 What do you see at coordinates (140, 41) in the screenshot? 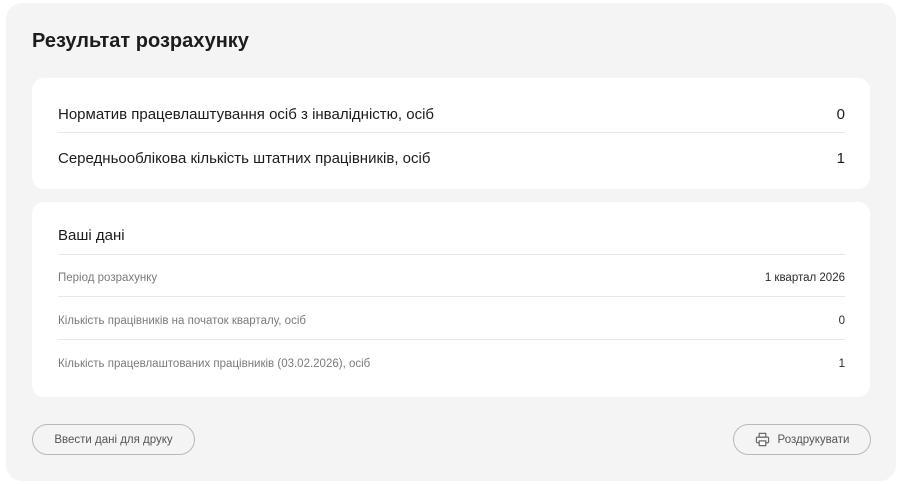
I see `page-title: Результат розрахунку` at bounding box center [140, 41].